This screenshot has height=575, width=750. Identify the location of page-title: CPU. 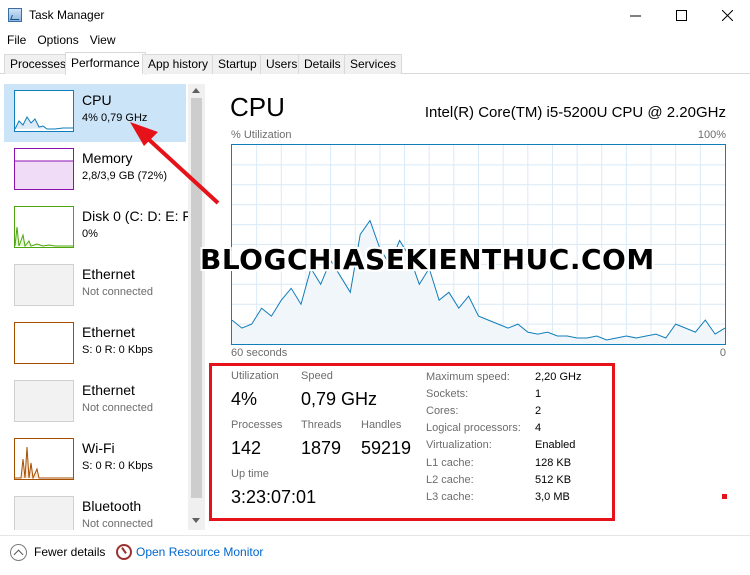
(257, 107).